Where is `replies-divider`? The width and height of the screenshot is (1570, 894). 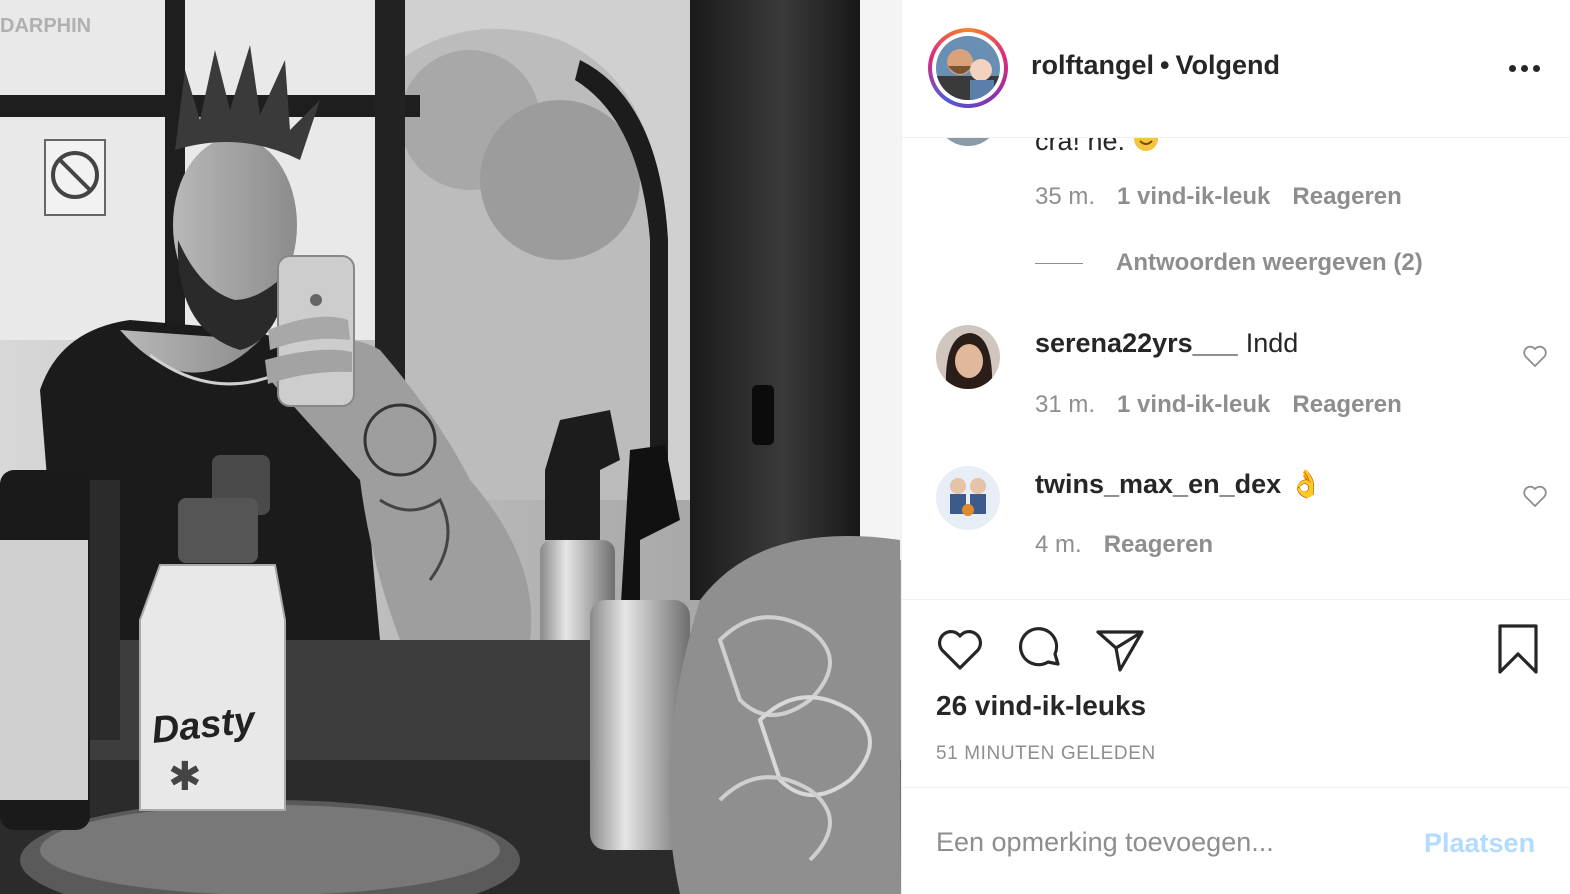
replies-divider is located at coordinates (1059, 263).